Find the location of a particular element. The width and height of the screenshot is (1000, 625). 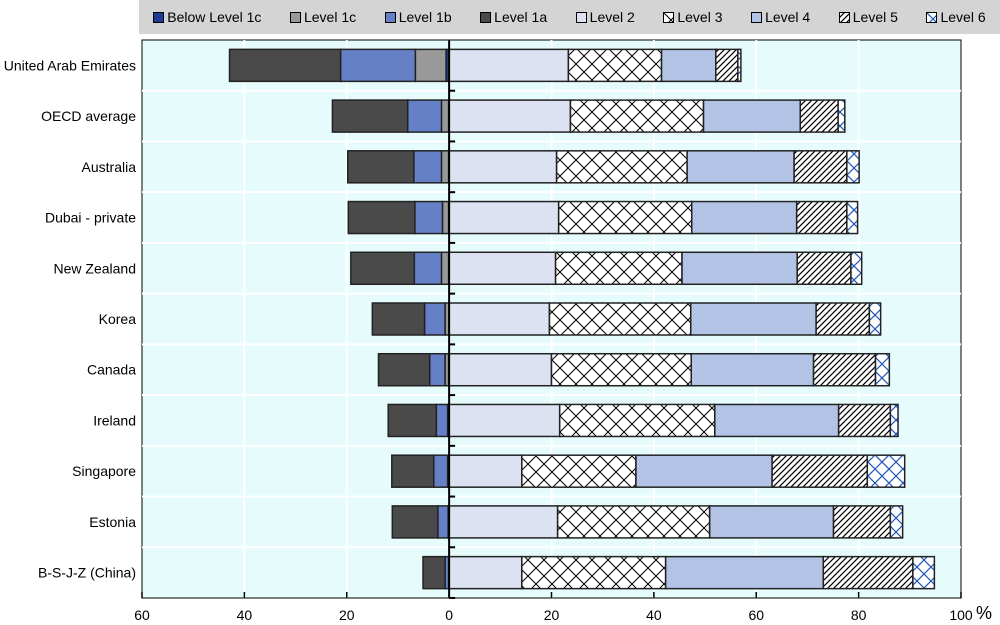

category-label: Ireland is located at coordinates (114, 420).